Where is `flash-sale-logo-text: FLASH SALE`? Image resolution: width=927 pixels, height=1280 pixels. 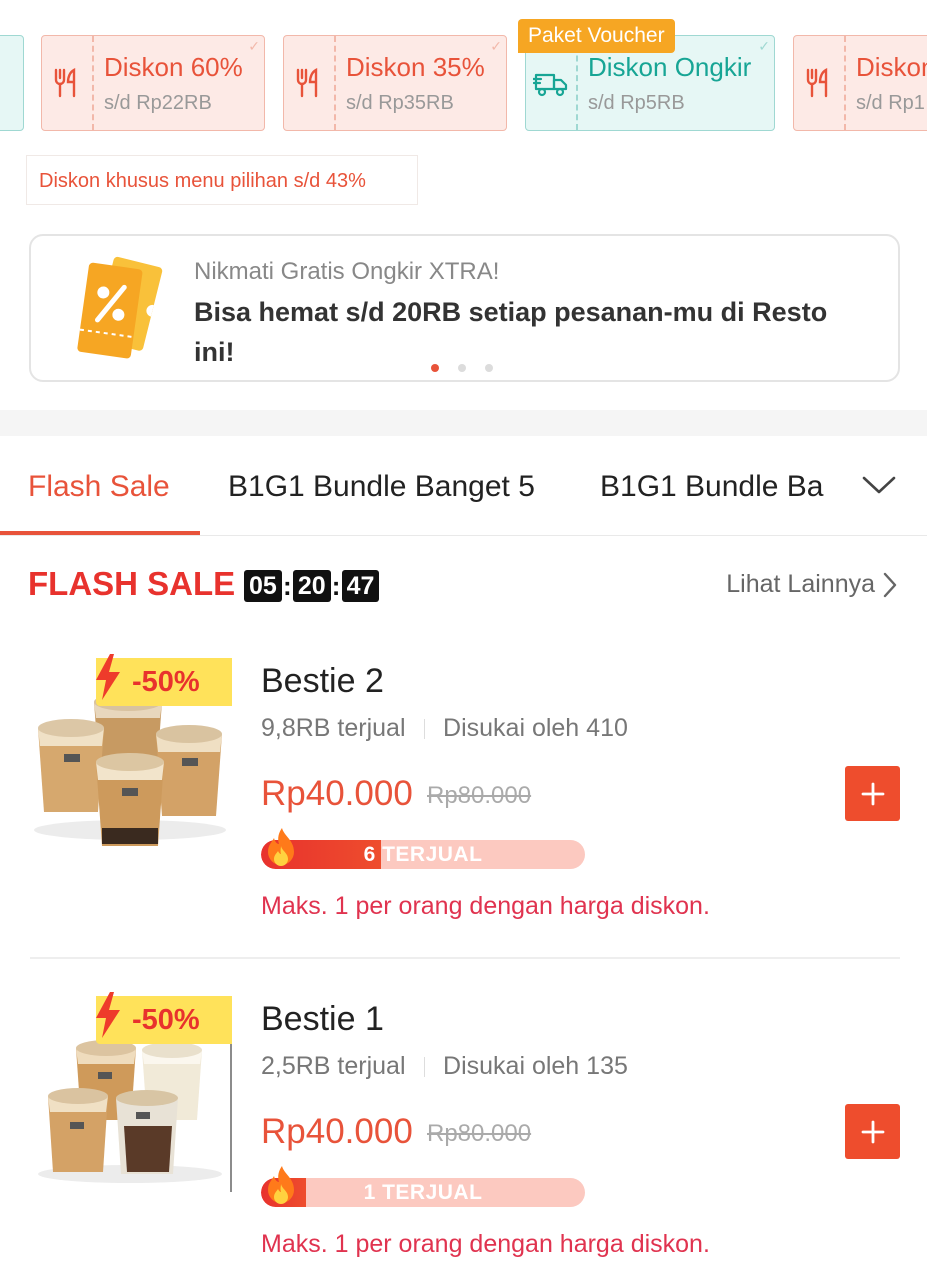
flash-sale-logo-text: FLASH SALE is located at coordinates (132, 583).